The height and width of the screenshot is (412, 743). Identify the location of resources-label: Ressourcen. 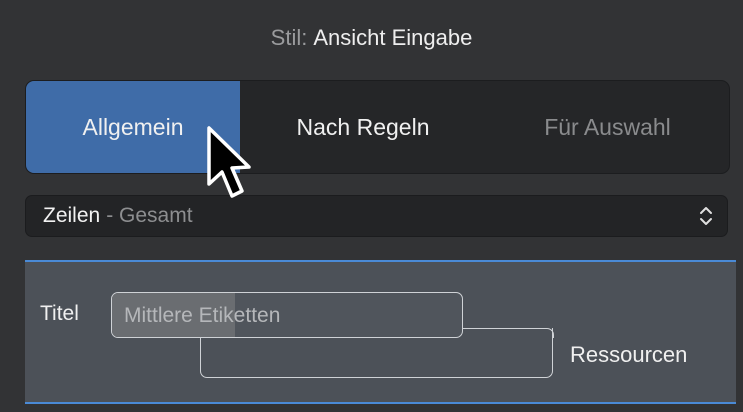
(629, 354).